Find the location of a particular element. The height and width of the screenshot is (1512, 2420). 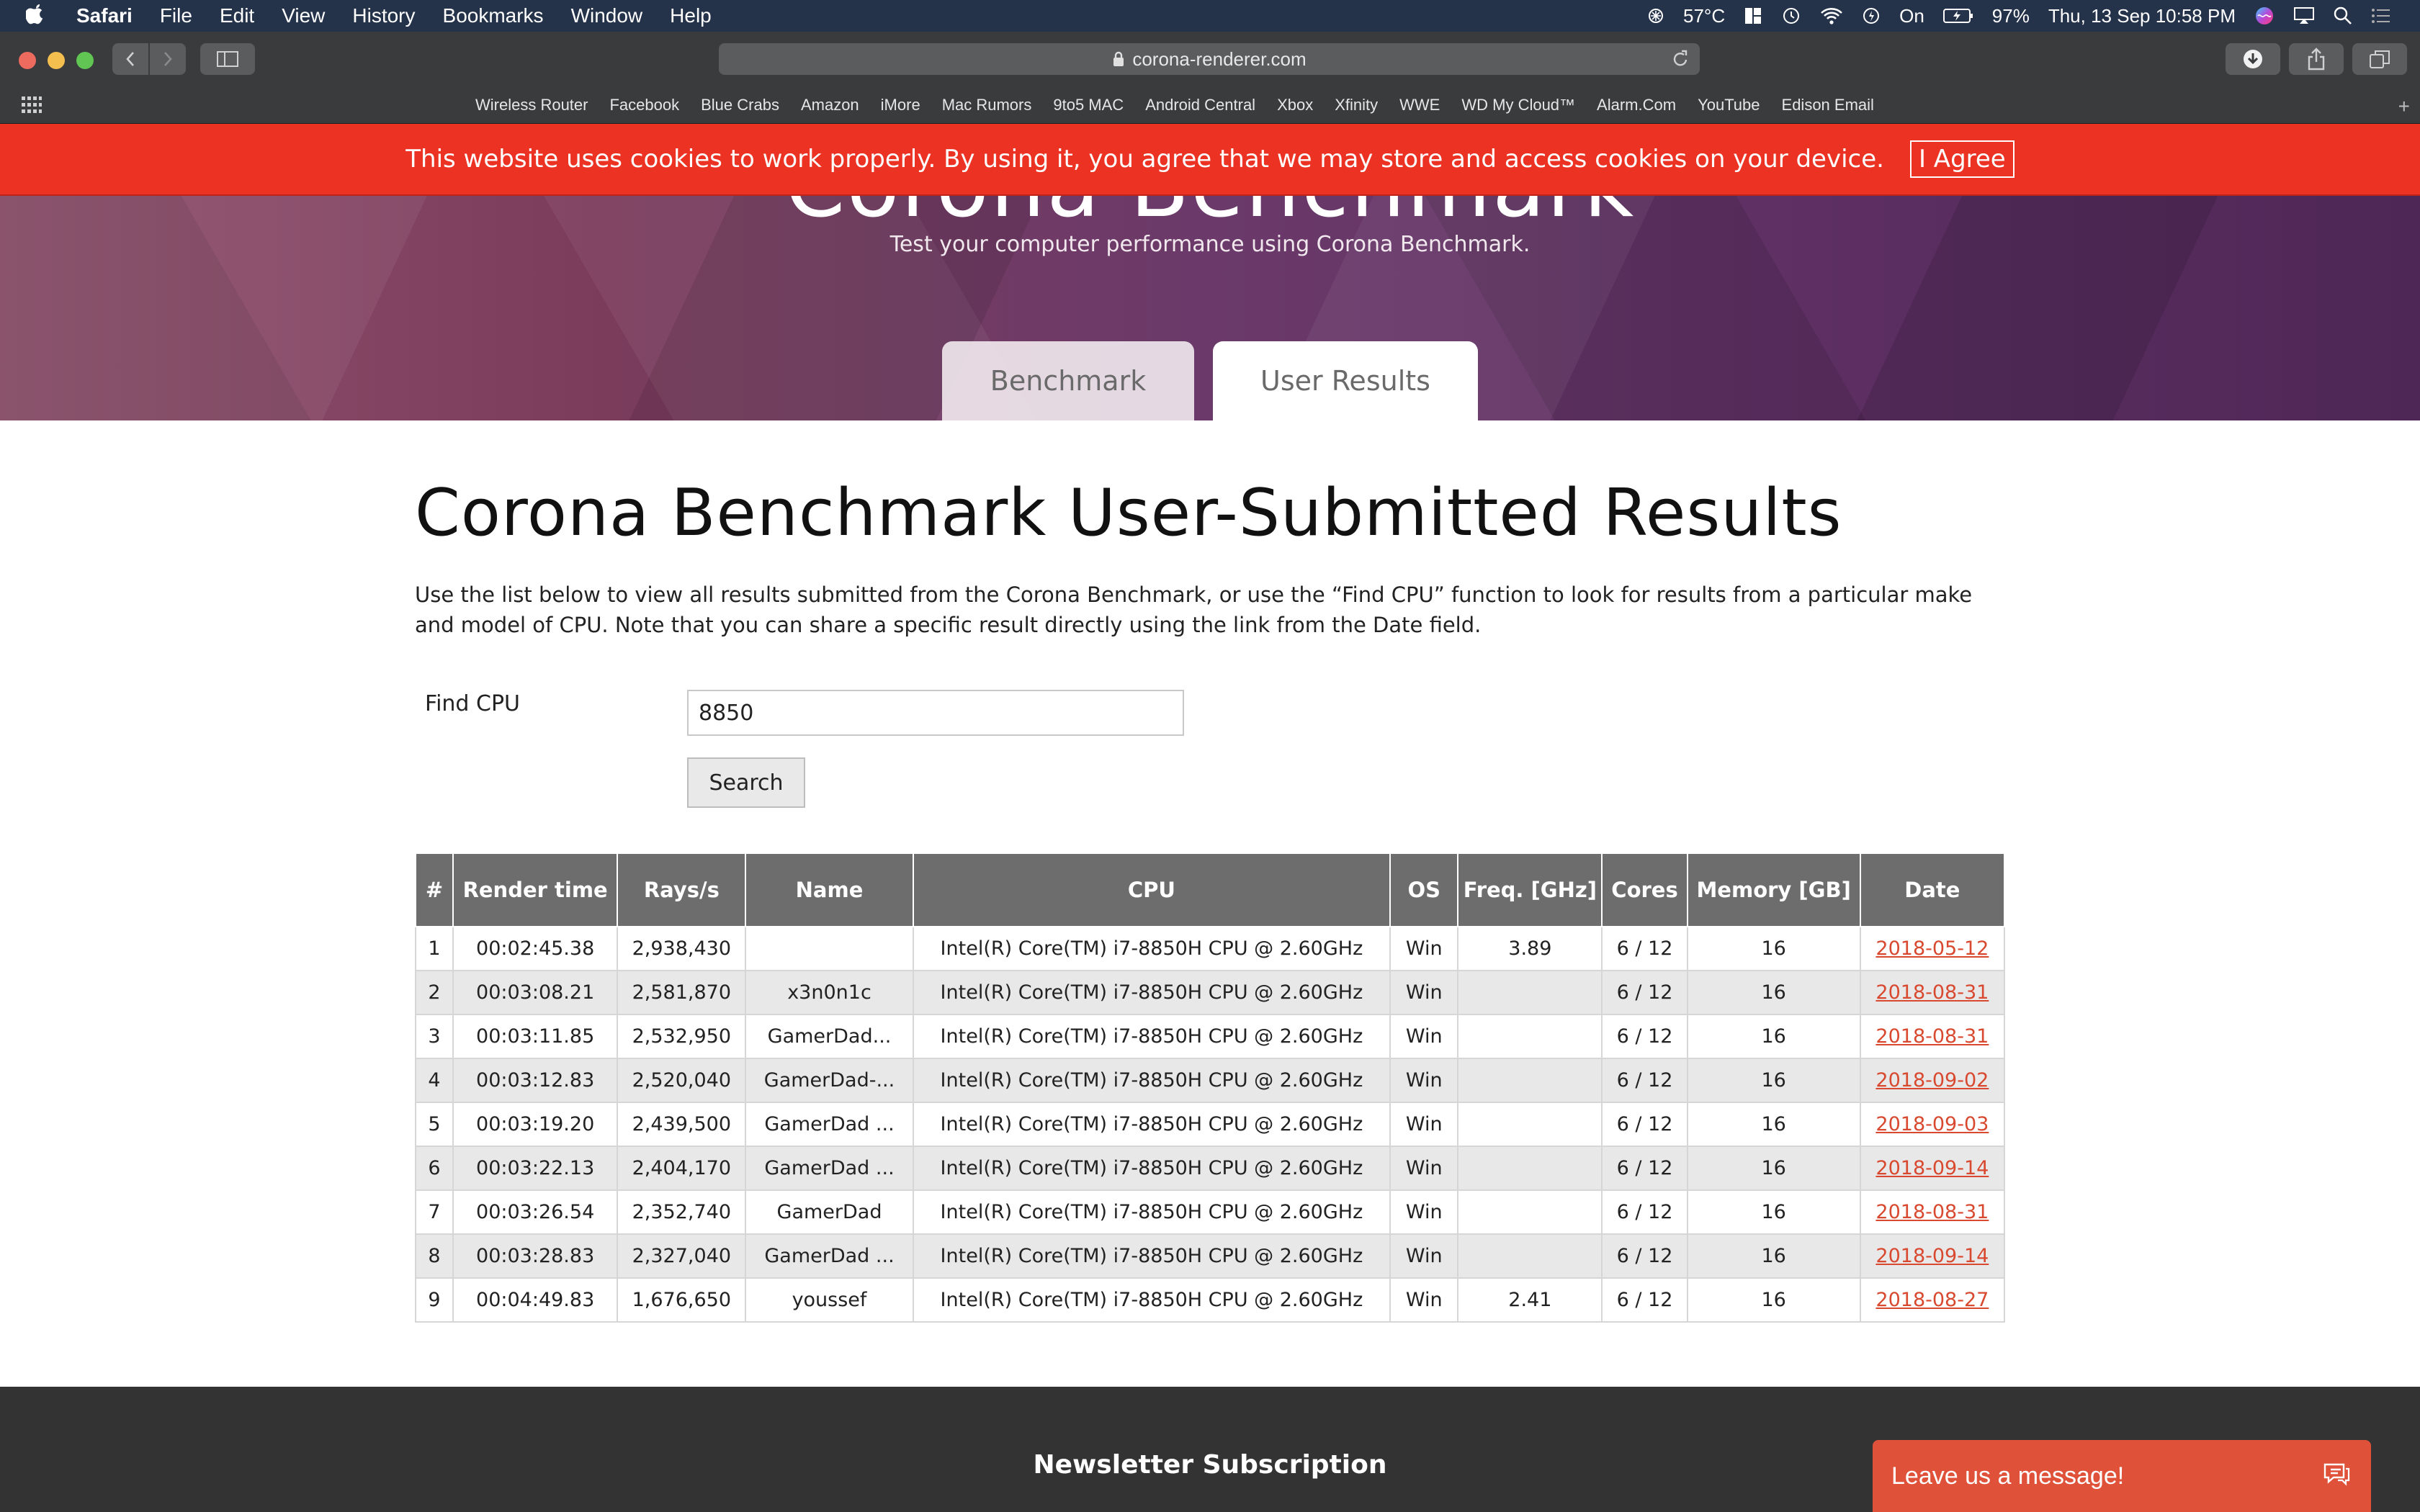

favorite-facebook: Facebook is located at coordinates (644, 105).